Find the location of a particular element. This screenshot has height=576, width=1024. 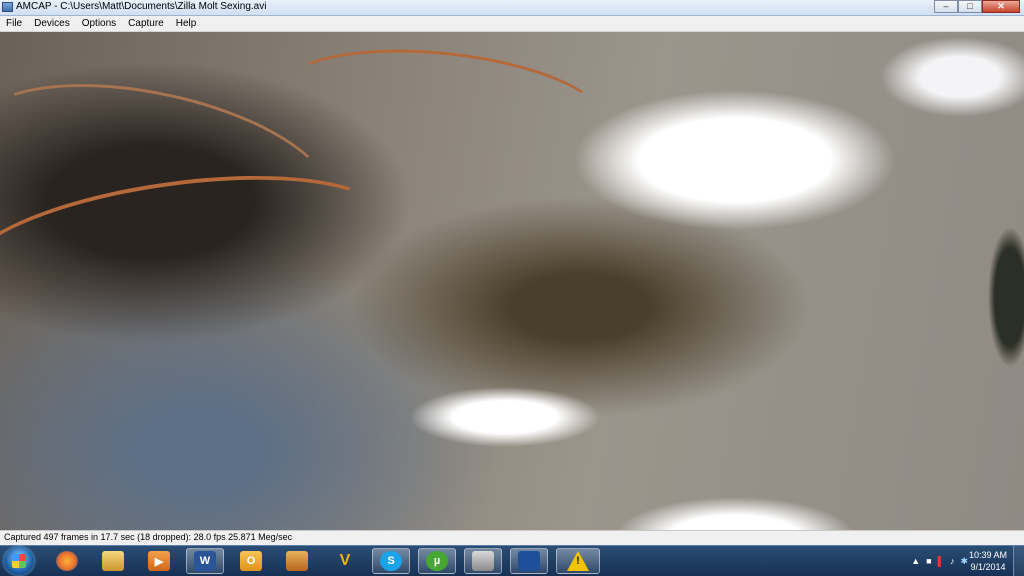

clock: 10:39 AM 9/1/2014 is located at coordinates (988, 561).